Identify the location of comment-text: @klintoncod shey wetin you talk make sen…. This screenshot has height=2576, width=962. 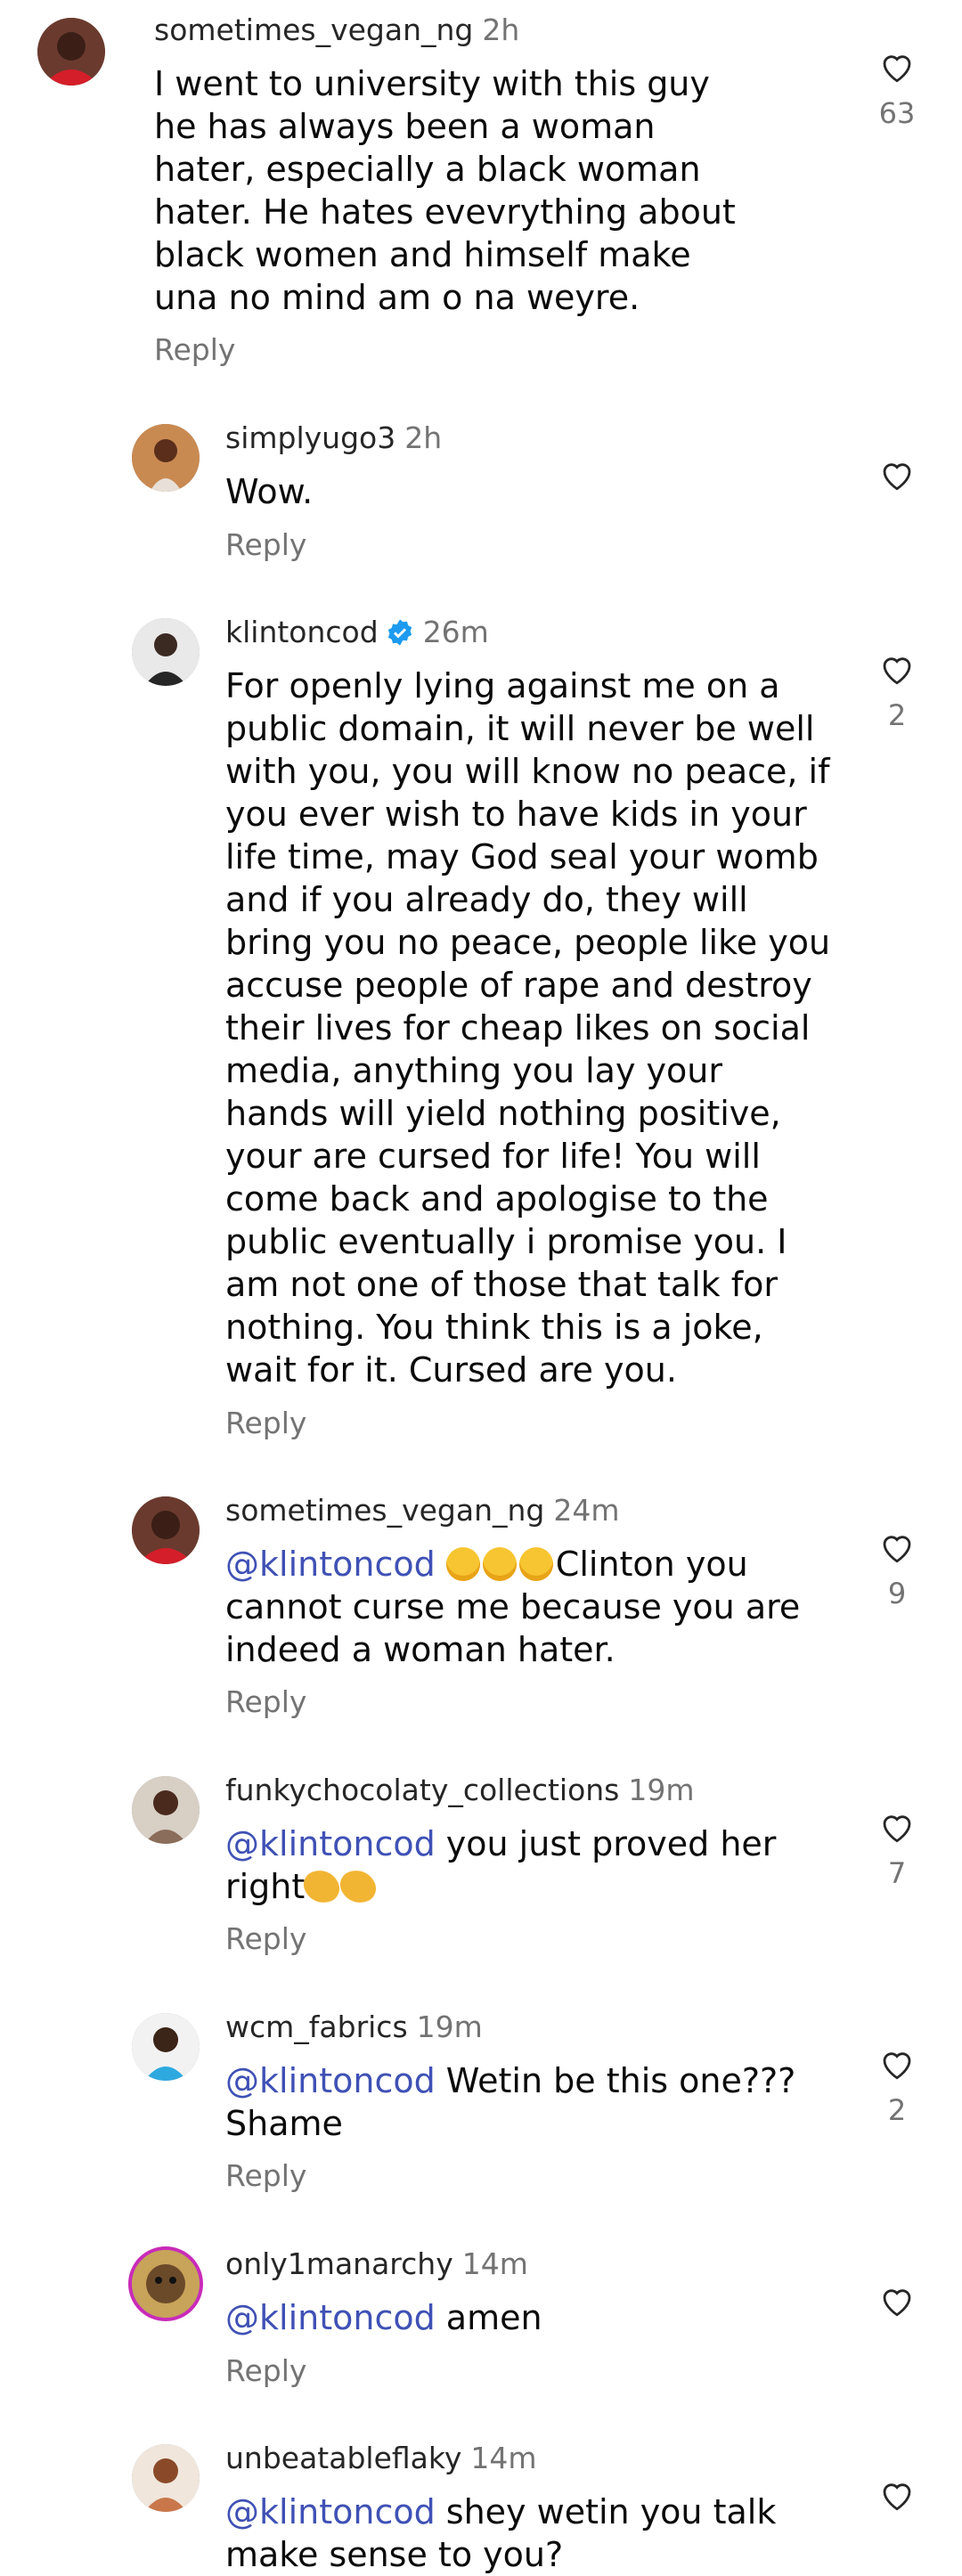
(528, 2533).